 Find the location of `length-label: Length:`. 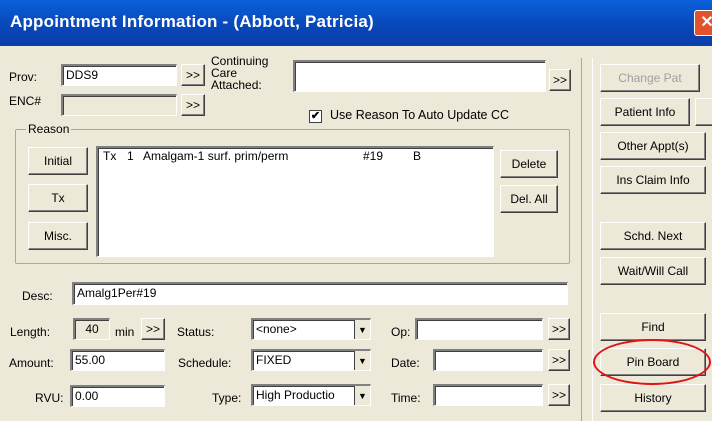

length-label: Length: is located at coordinates (30, 332).